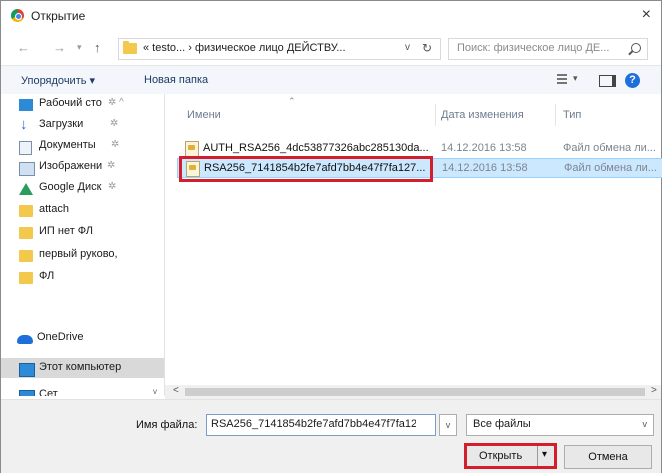 Image resolution: width=662 pixels, height=473 pixels. What do you see at coordinates (66, 231) in the screenshot?
I see `sidebar-item-label: ИП нет ФЛ` at bounding box center [66, 231].